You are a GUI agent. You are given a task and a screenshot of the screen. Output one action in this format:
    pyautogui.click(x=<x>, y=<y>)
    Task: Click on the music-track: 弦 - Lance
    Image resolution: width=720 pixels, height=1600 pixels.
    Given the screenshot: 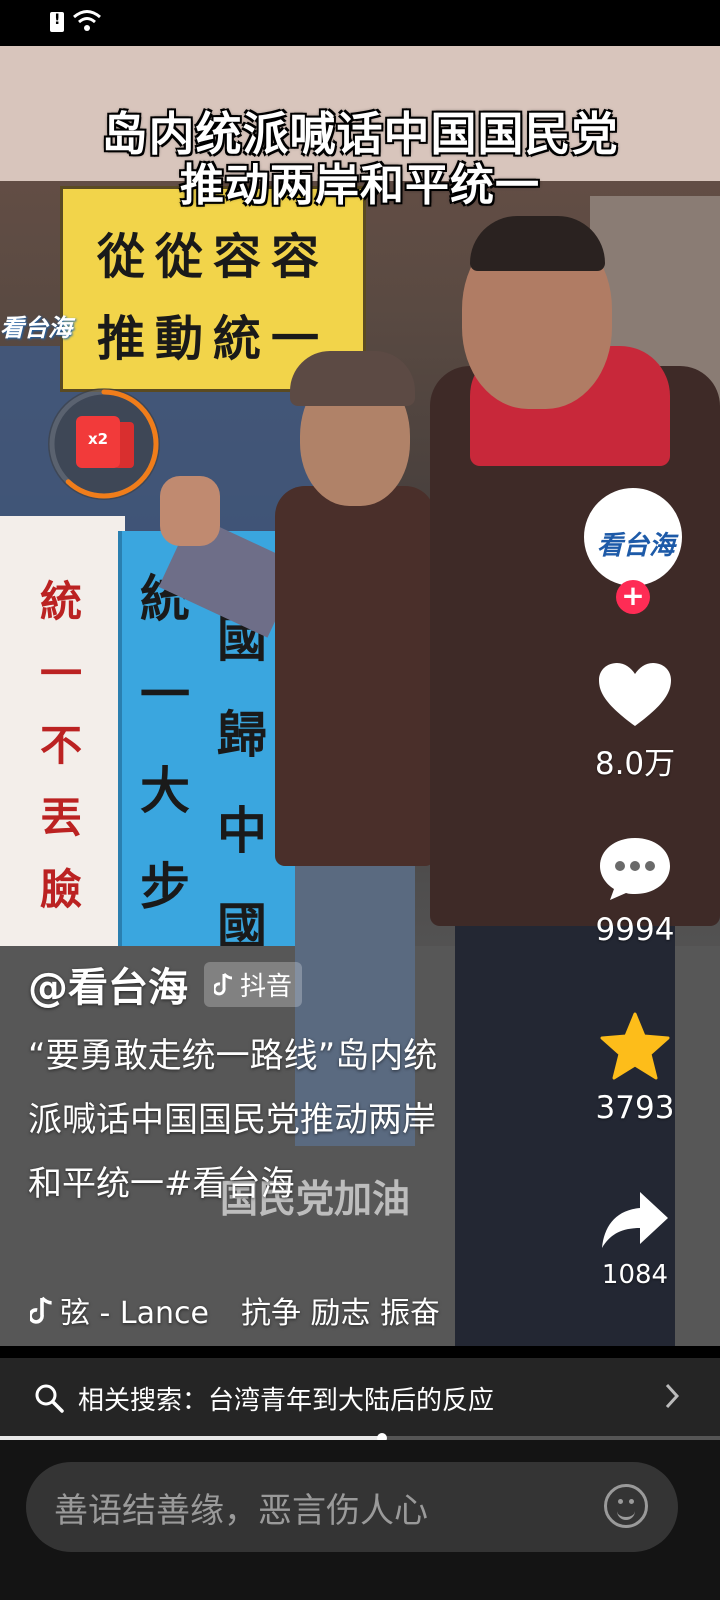 What is the action you would take?
    pyautogui.click(x=134, y=1313)
    